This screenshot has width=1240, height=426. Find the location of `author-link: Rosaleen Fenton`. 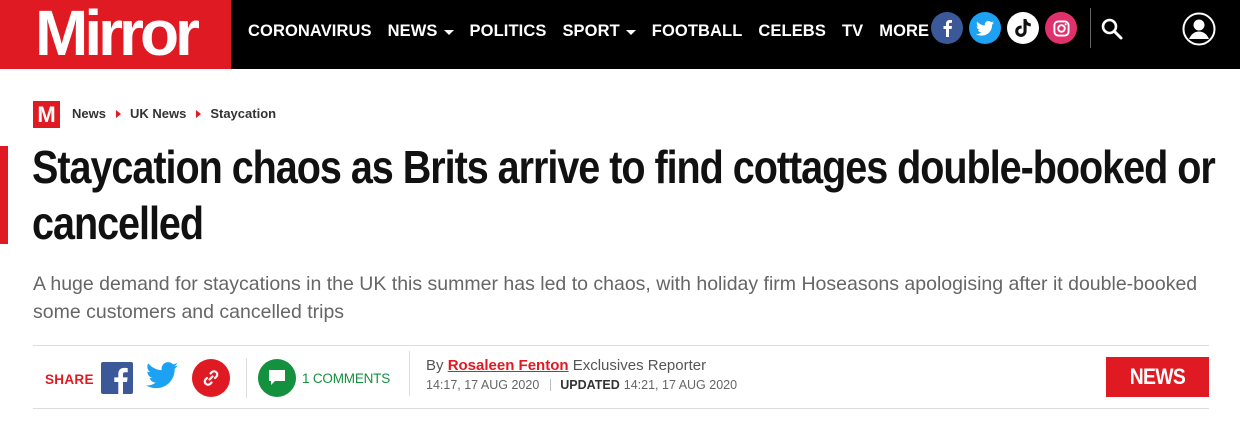

author-link: Rosaleen Fenton is located at coordinates (508, 365).